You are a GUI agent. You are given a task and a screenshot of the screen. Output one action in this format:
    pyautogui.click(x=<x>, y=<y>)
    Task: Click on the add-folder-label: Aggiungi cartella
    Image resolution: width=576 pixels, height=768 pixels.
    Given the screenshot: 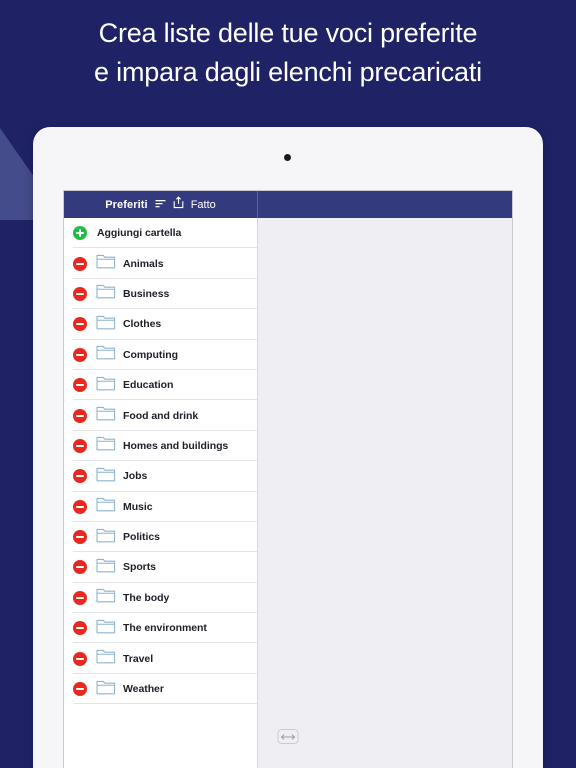 What is the action you would take?
    pyautogui.click(x=139, y=233)
    